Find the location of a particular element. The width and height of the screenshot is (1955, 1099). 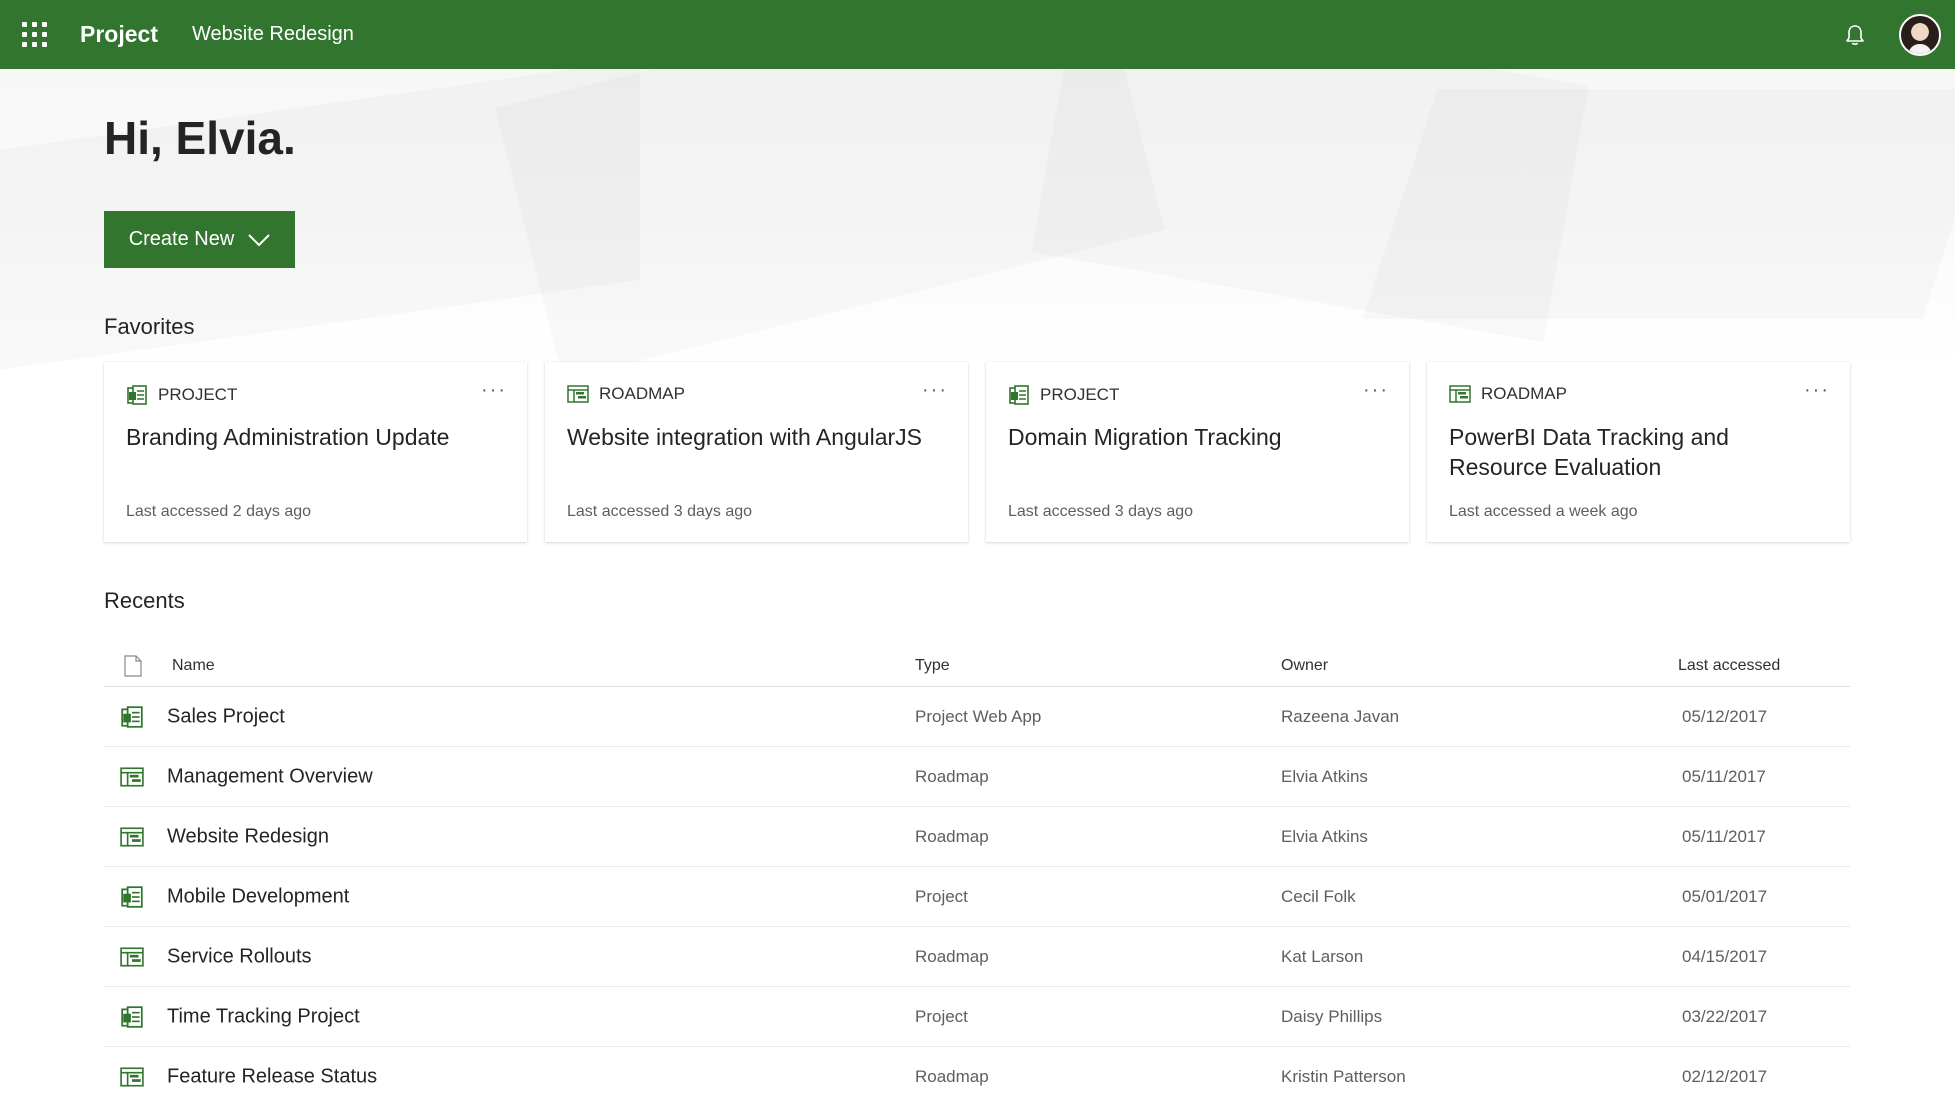

column-header-owner: Owner is located at coordinates (1304, 666).